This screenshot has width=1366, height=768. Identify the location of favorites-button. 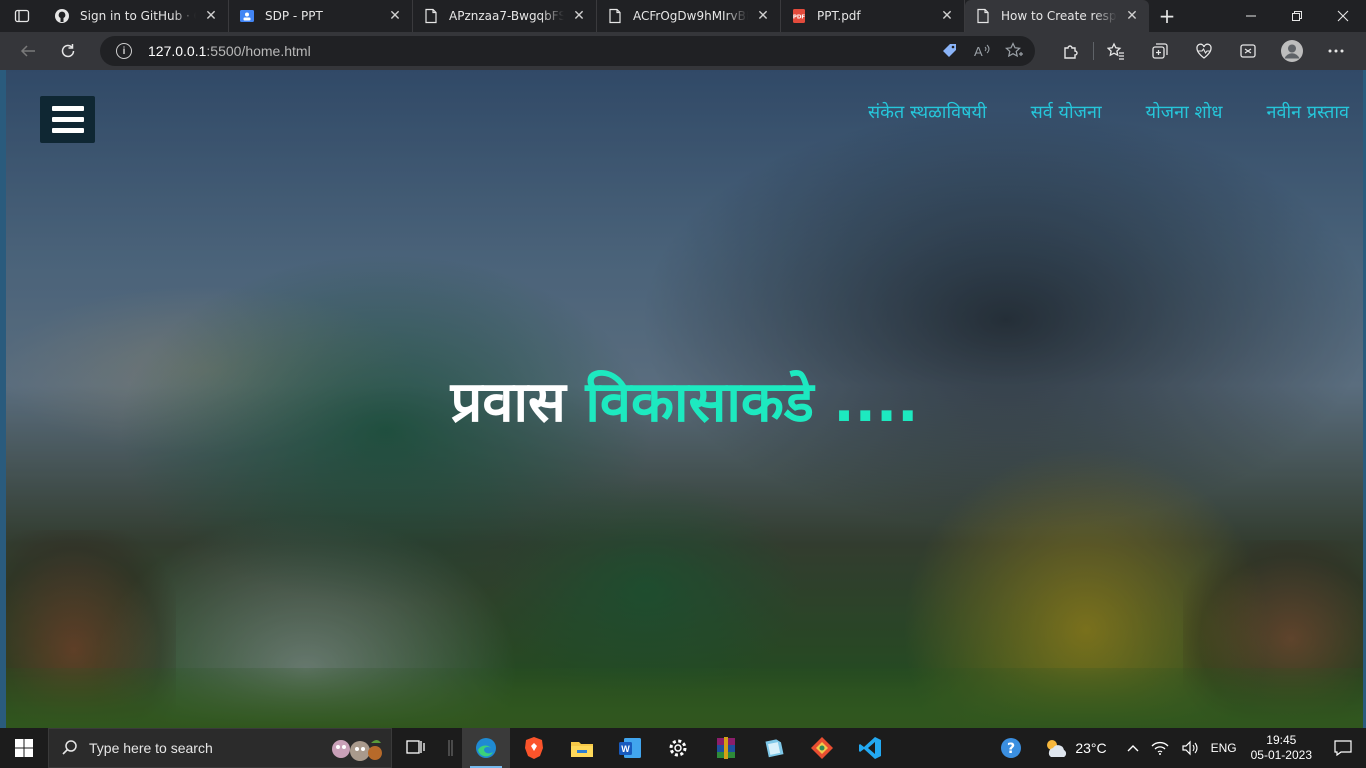
(1116, 51).